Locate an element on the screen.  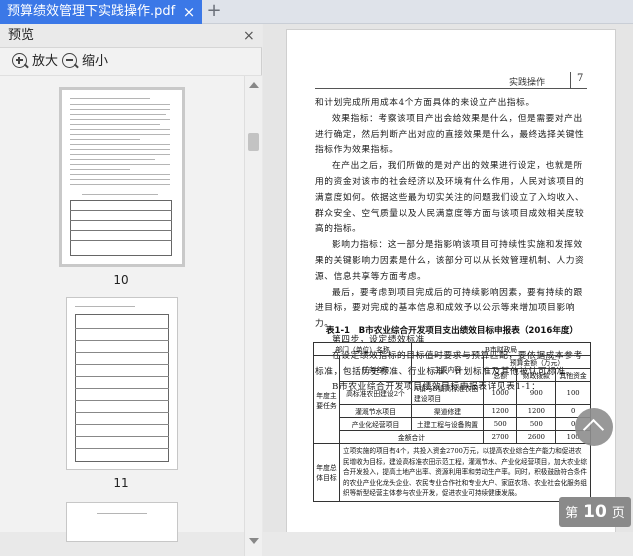
table-row: 高标准农田建设2个 A镇与B镇高标准农田建设项目 1000 900 100 is located at coordinates (452, 393).